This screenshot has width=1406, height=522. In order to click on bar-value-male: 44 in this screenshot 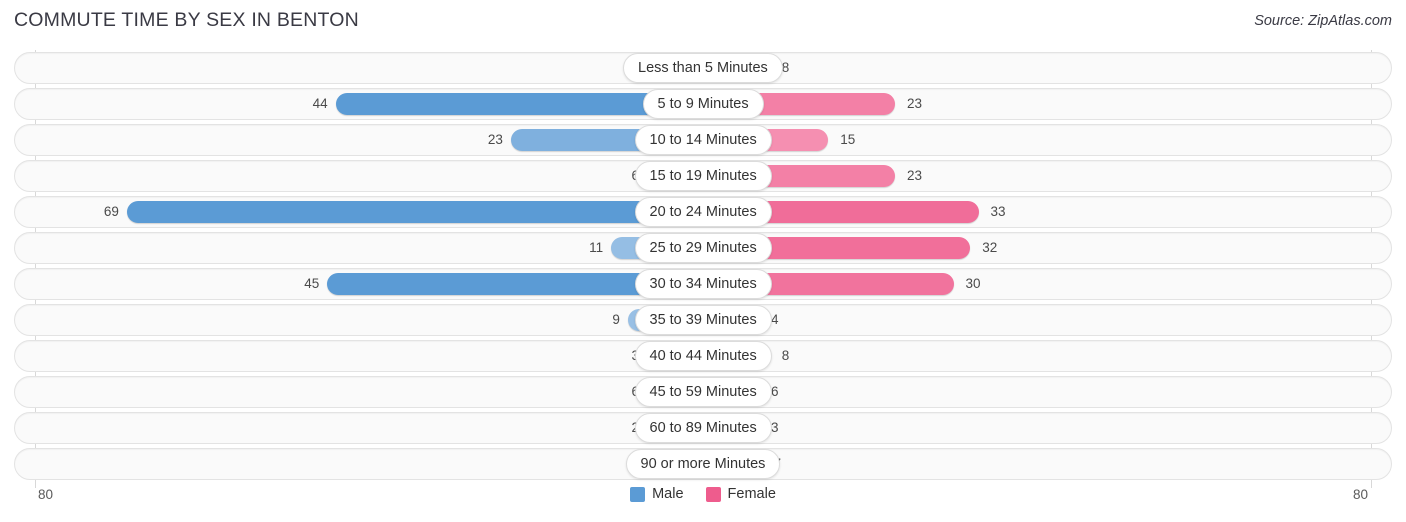, I will do `click(320, 103)`.